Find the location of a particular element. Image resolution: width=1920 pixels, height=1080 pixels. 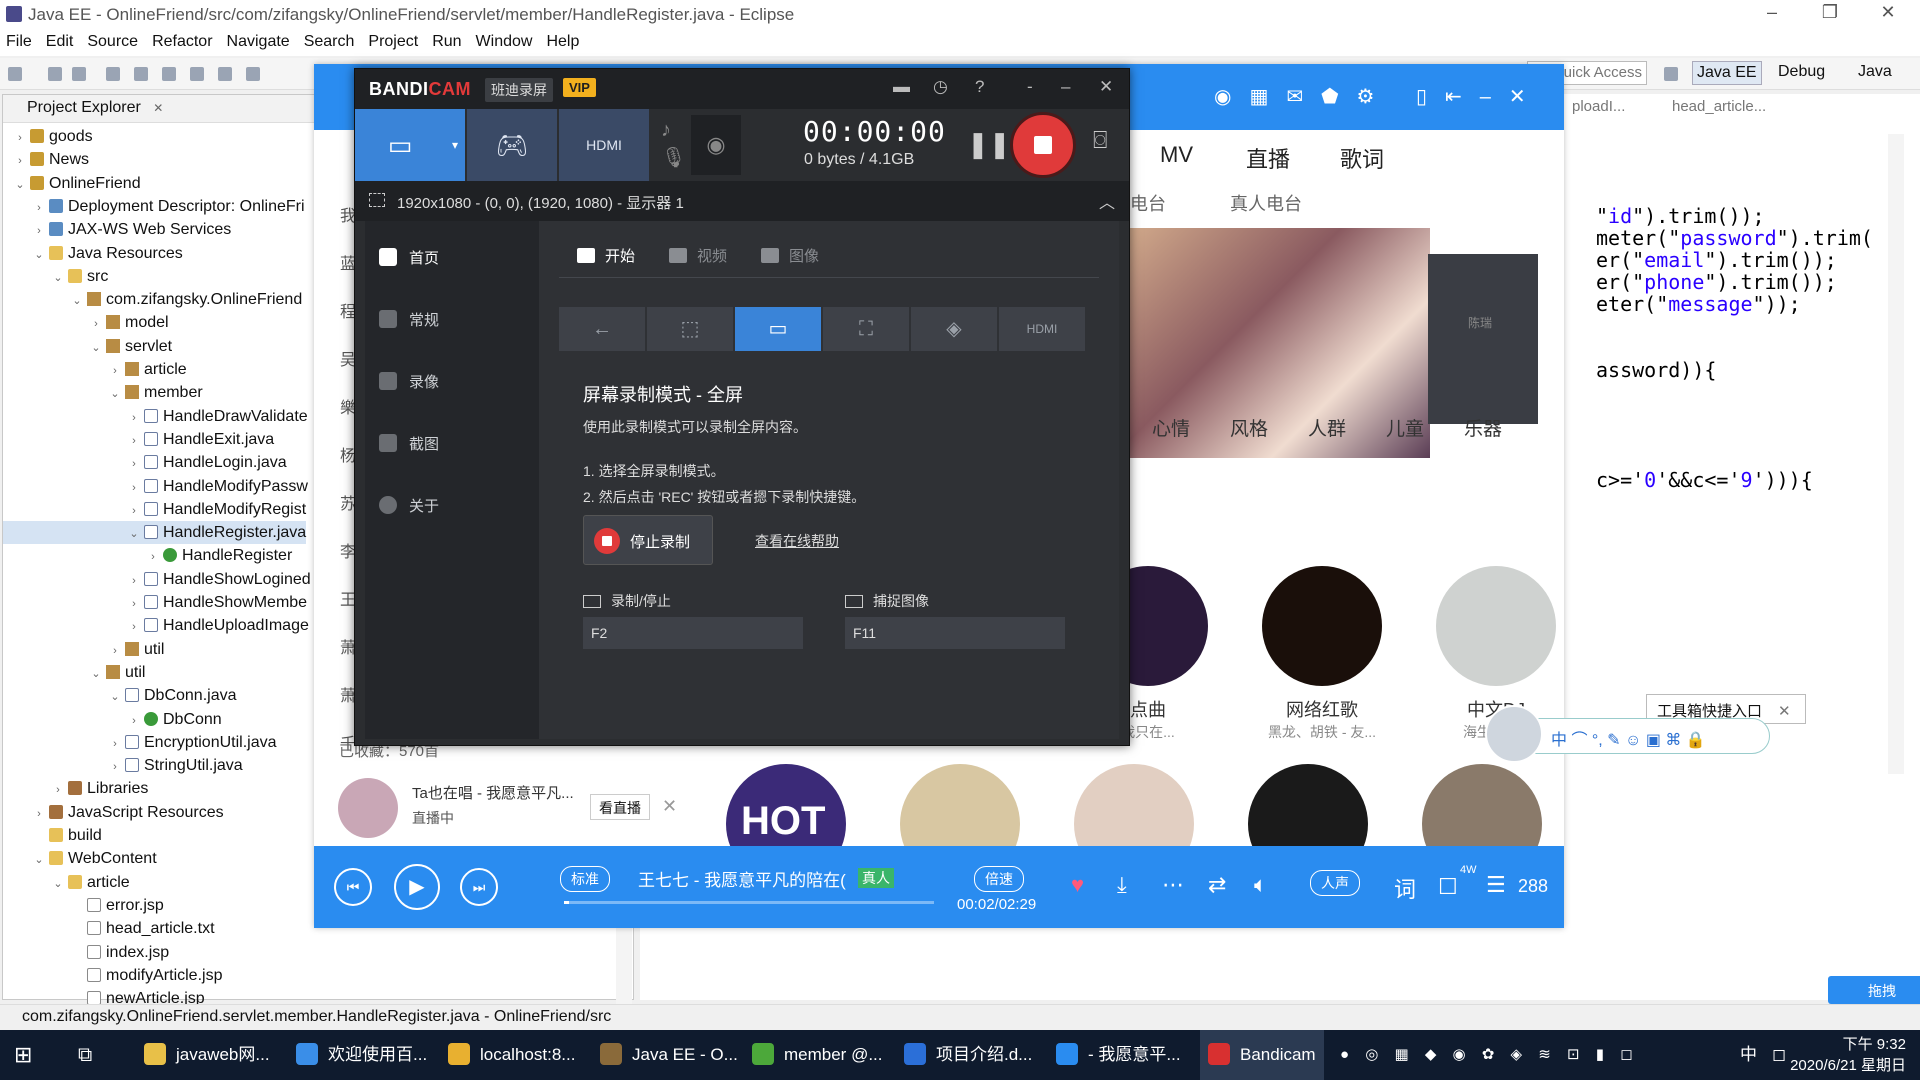

tree-item: › HandleLogin.java is located at coordinates (145, 462).